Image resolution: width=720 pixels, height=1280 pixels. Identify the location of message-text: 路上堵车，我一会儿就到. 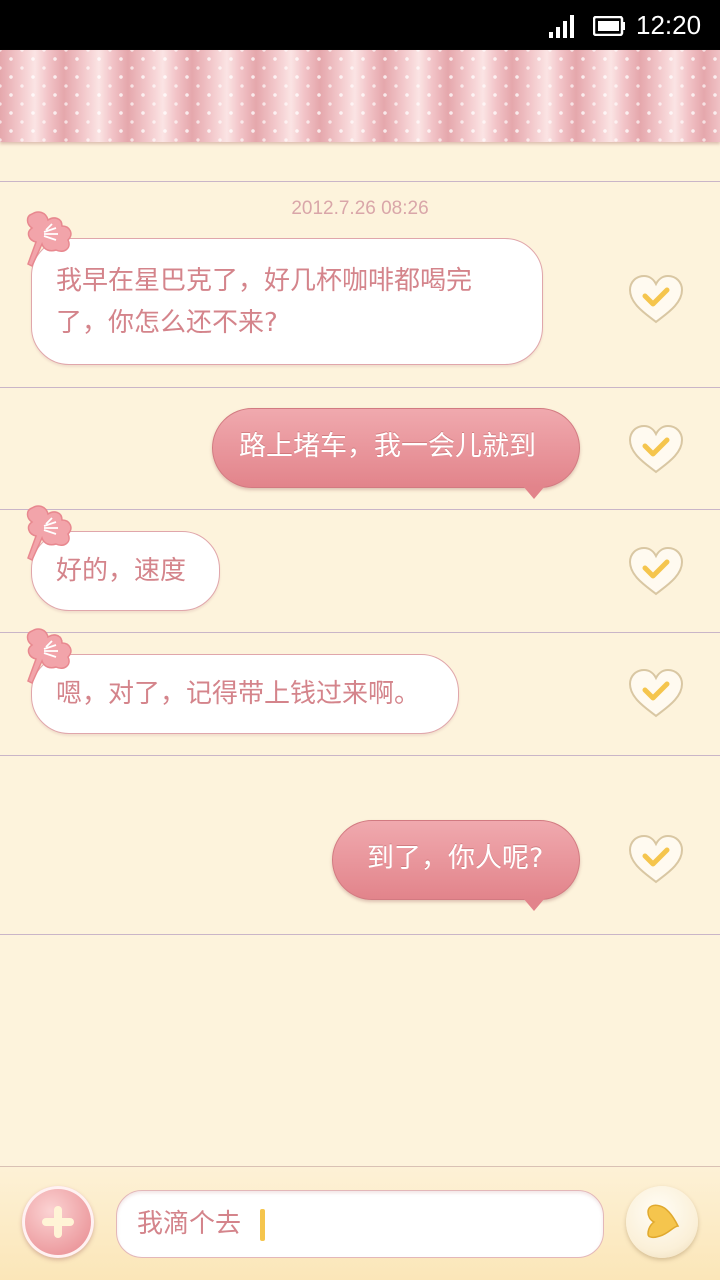
(387, 446).